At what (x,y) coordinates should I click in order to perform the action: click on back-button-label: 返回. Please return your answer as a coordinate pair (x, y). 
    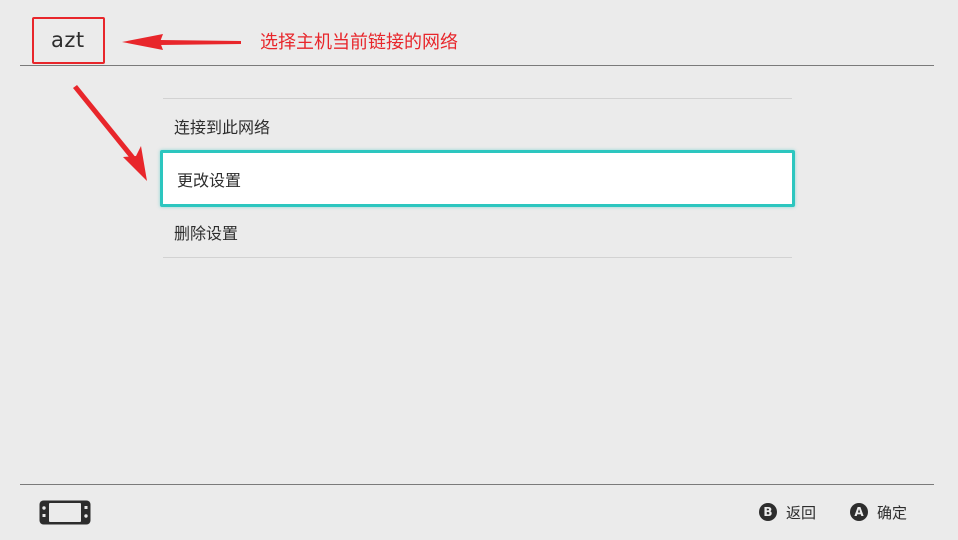
    Looking at the image, I should click on (801, 512).